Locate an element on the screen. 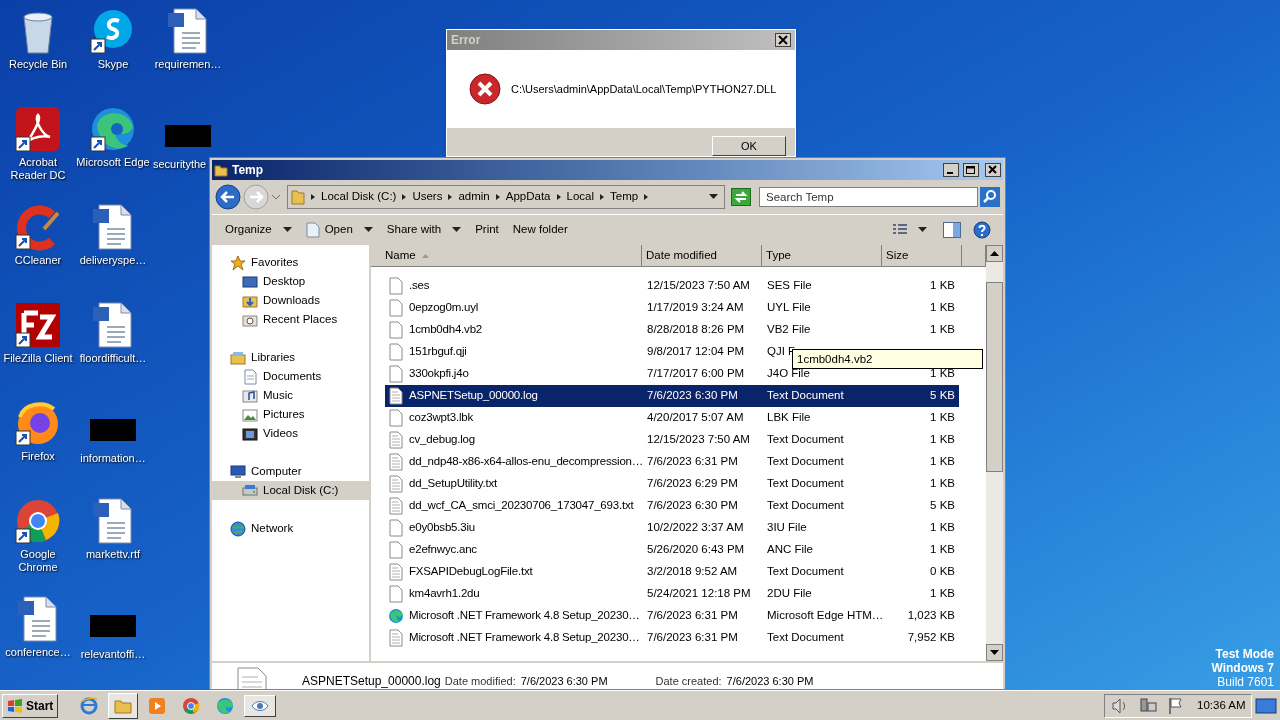  filezilla-icon is located at coordinates (38, 325).